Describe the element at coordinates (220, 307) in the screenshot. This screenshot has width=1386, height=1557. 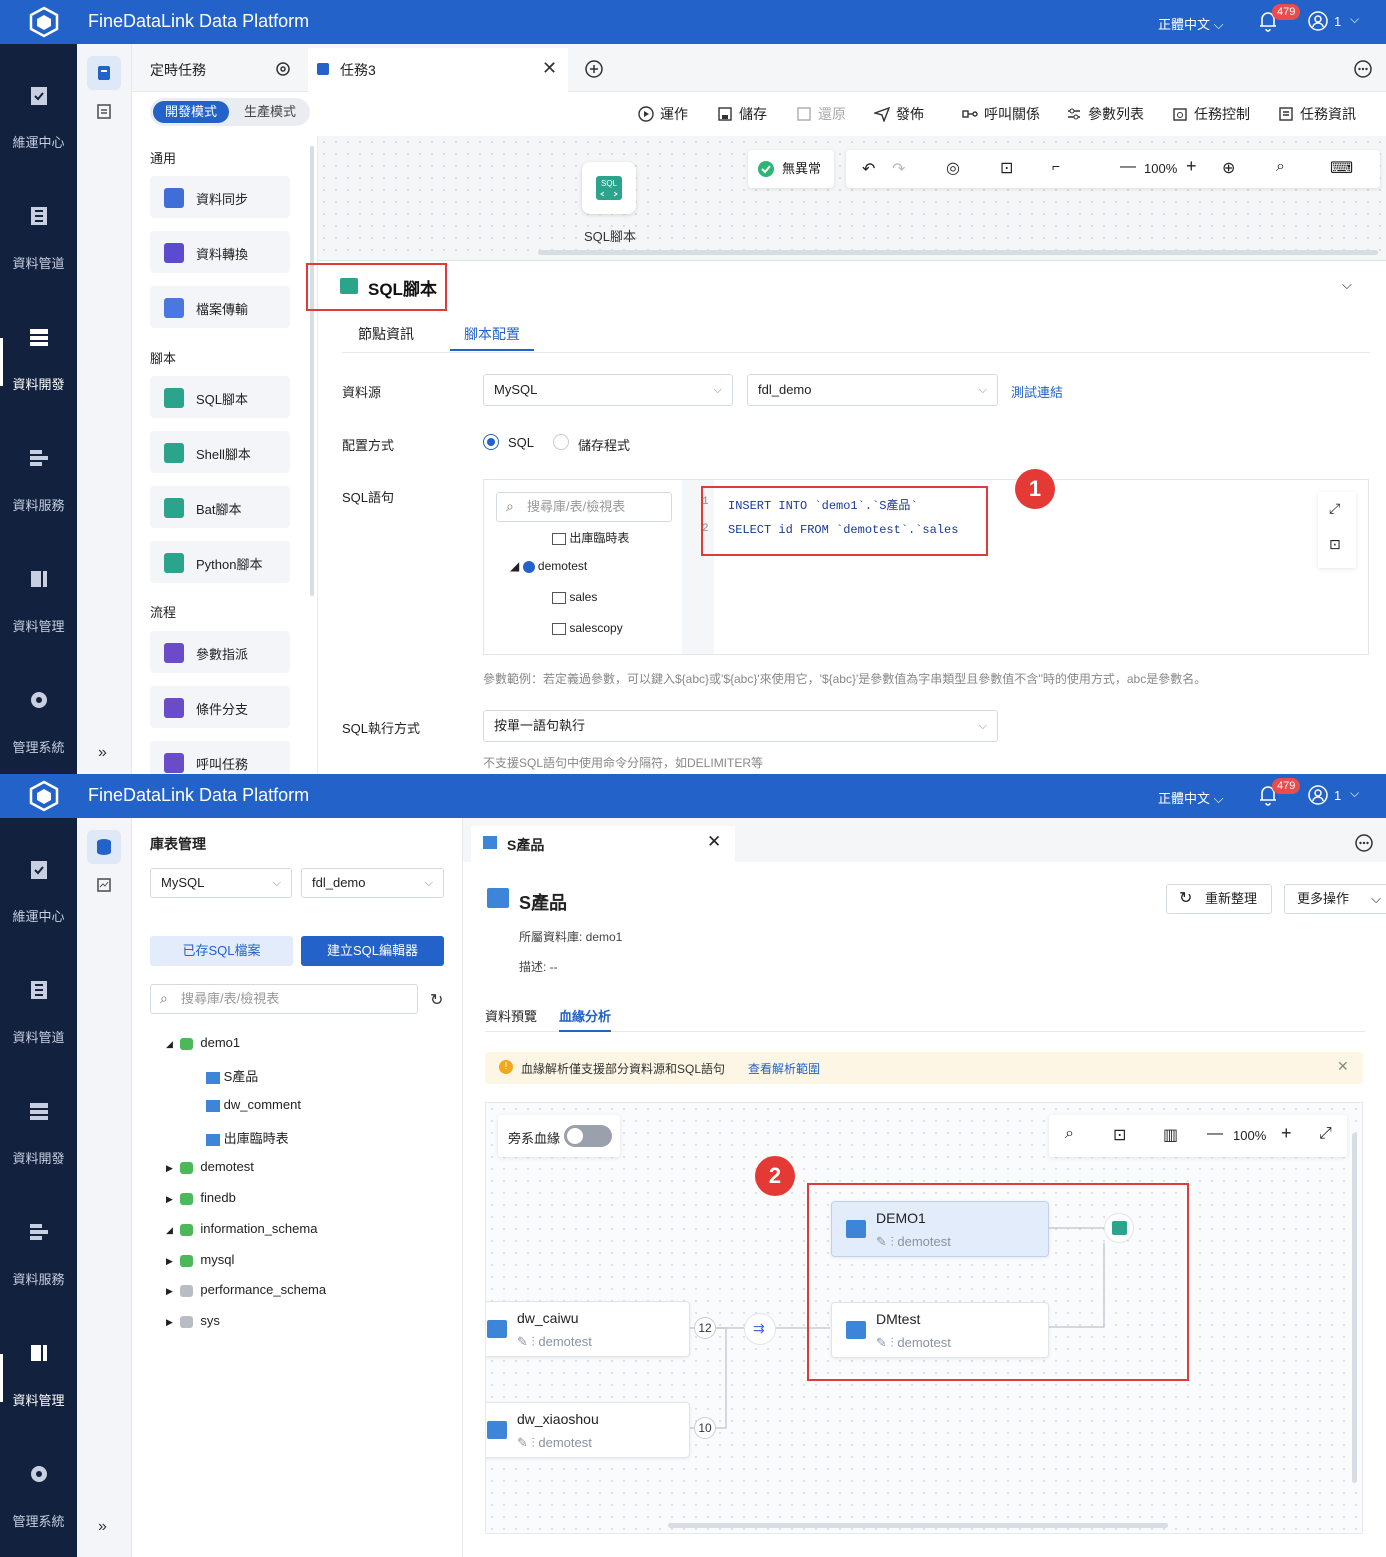
I see `palette-item-file: 檔案傳輸` at that location.